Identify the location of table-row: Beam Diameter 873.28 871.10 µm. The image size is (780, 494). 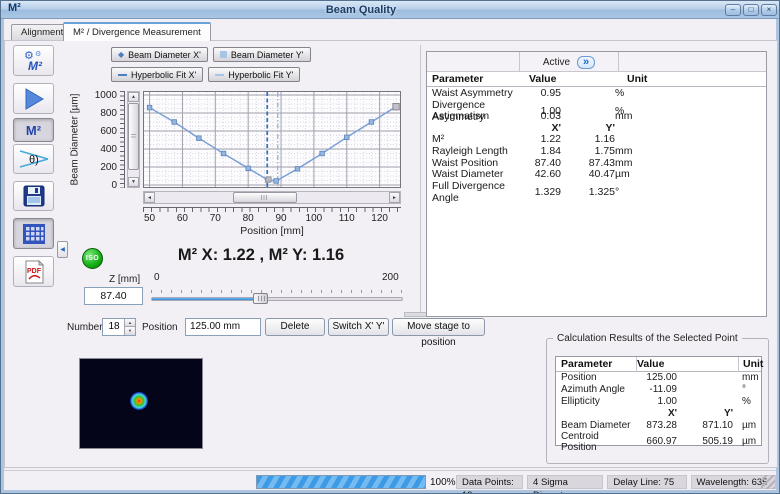
(658, 425).